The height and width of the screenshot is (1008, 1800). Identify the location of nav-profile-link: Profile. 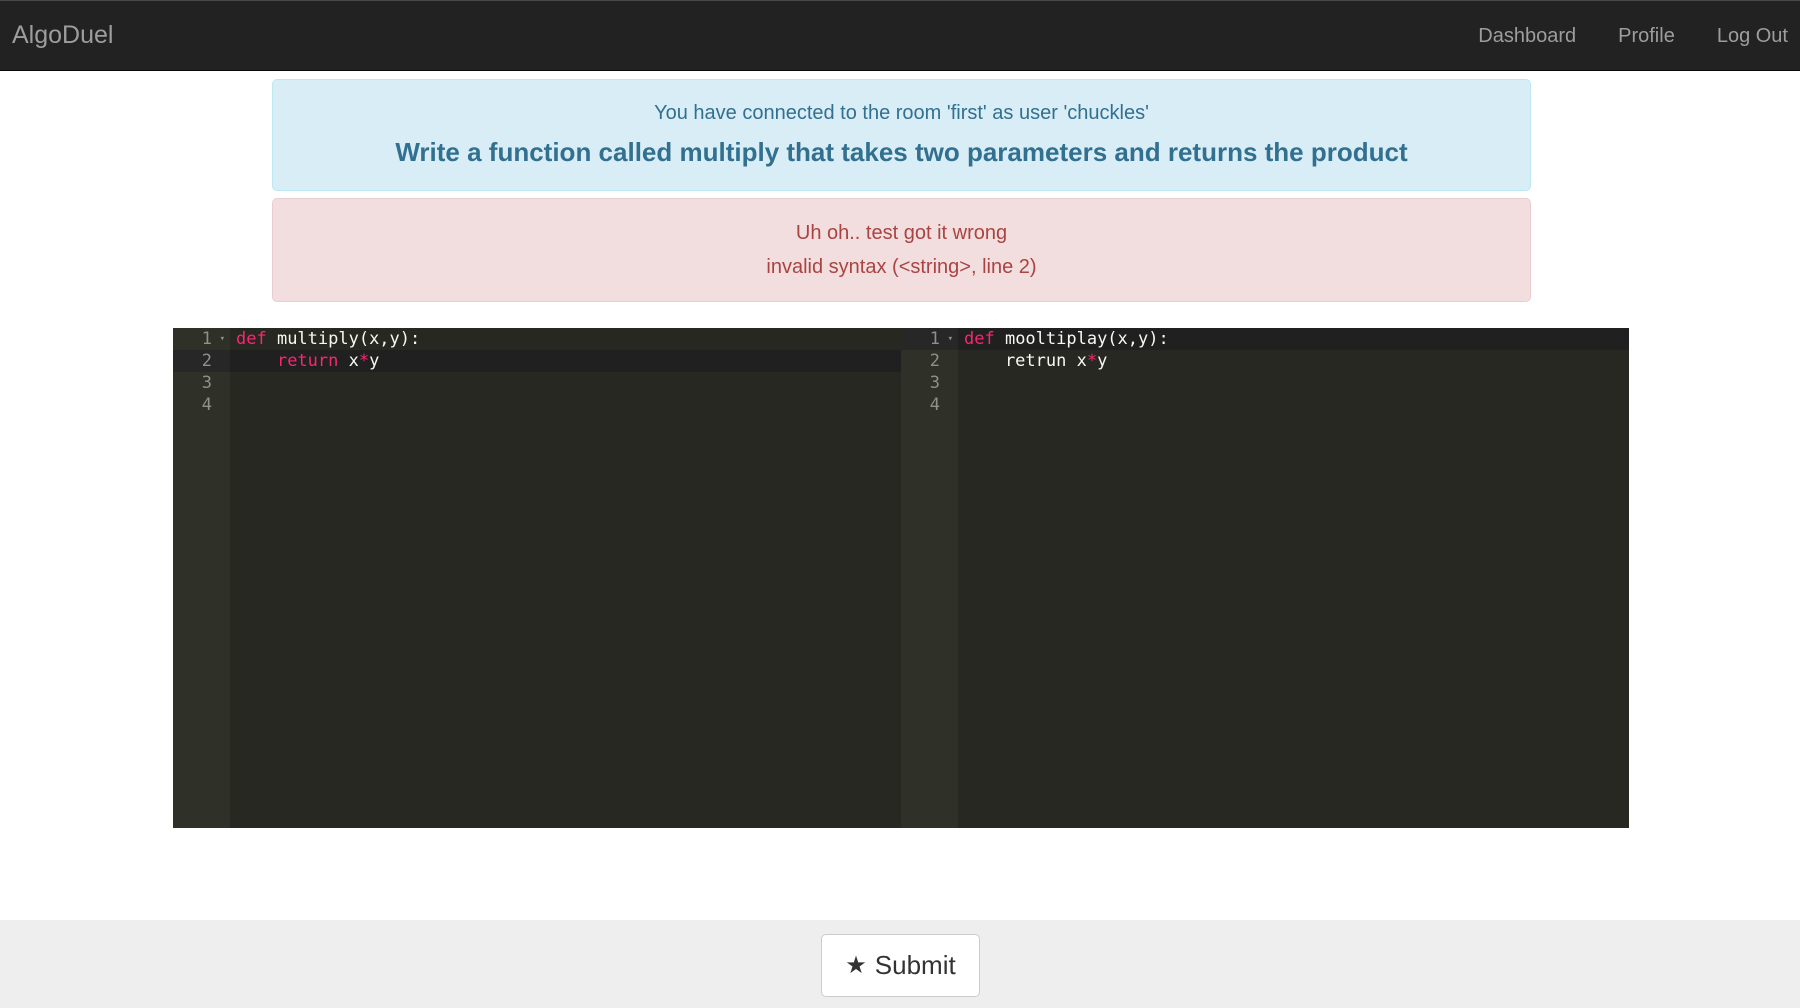
(1646, 36).